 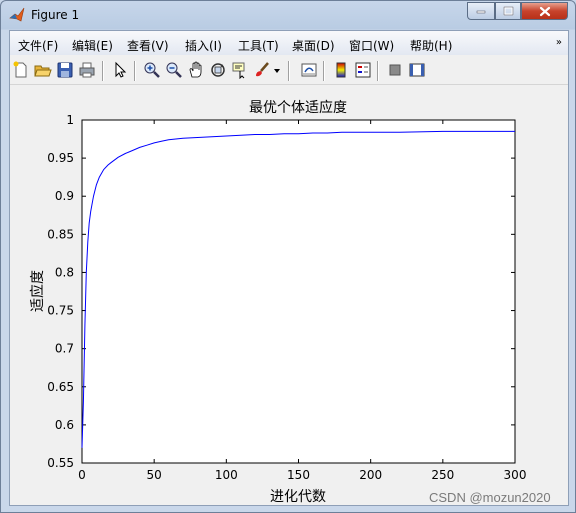 I want to click on pan-icon, so click(x=196, y=70).